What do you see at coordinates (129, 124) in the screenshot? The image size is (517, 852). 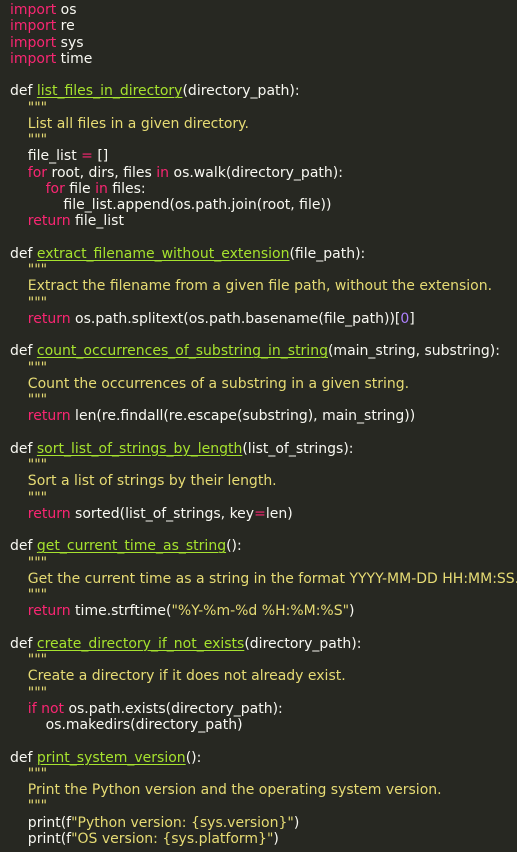 I see `code-line: List all files in a given directory.` at bounding box center [129, 124].